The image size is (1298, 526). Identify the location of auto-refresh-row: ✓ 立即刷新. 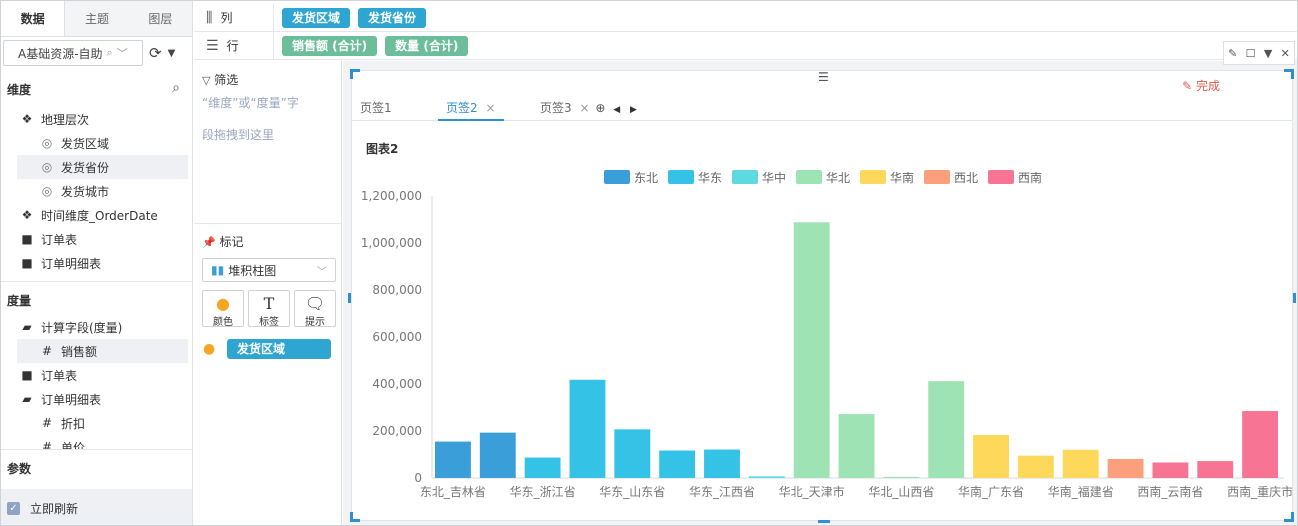
(96, 507).